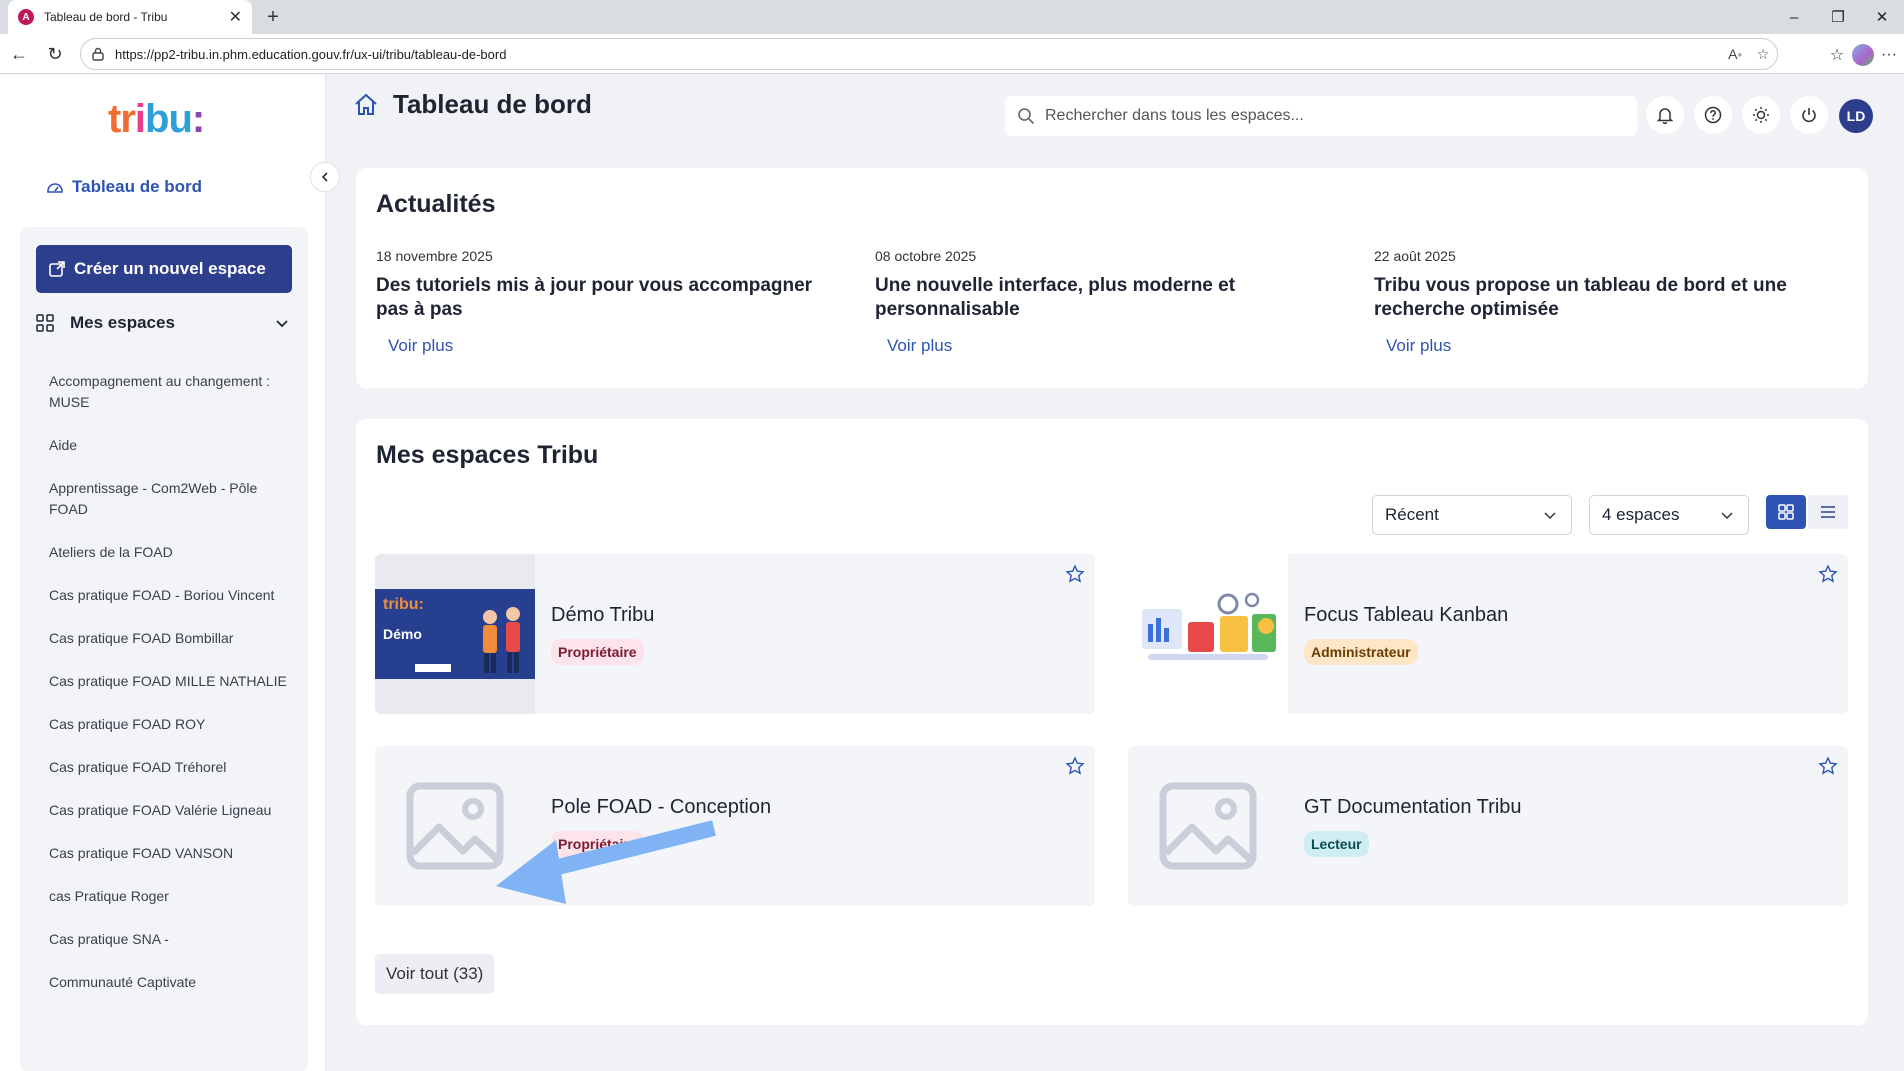  What do you see at coordinates (235, 17) in the screenshot?
I see `close-tab-icon: ✕` at bounding box center [235, 17].